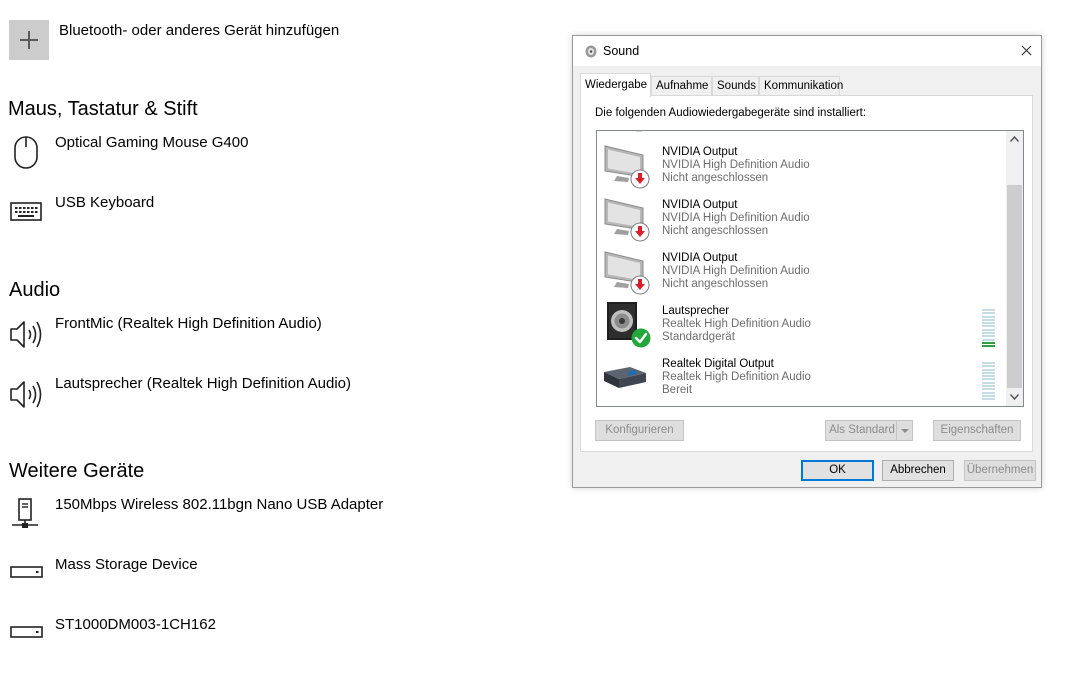  Describe the element at coordinates (26, 216) in the screenshot. I see `keyboard-icon` at that location.